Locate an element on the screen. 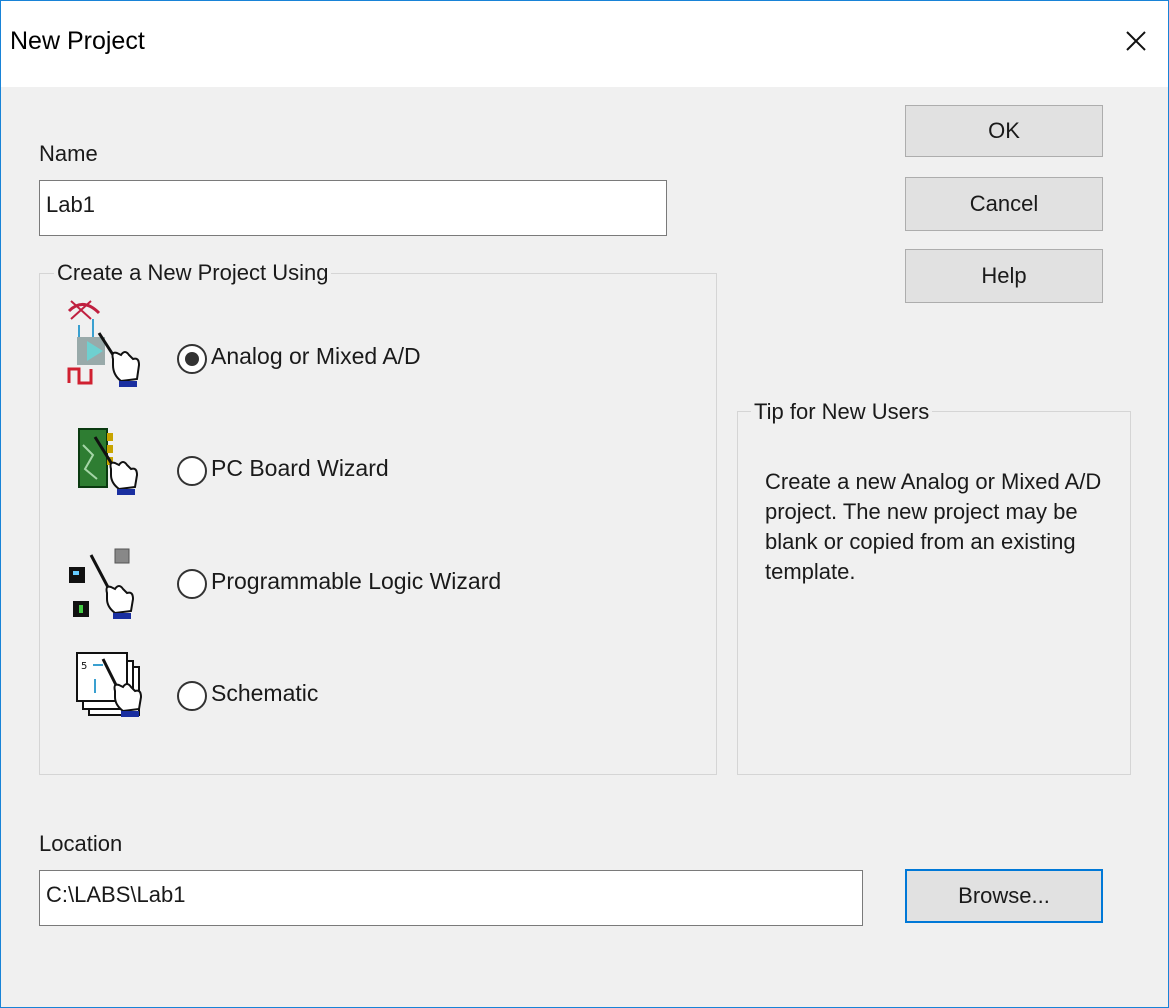 This screenshot has height=1008, width=1169. option-analog: Analog or Mixed A/D is located at coordinates (337, 362).